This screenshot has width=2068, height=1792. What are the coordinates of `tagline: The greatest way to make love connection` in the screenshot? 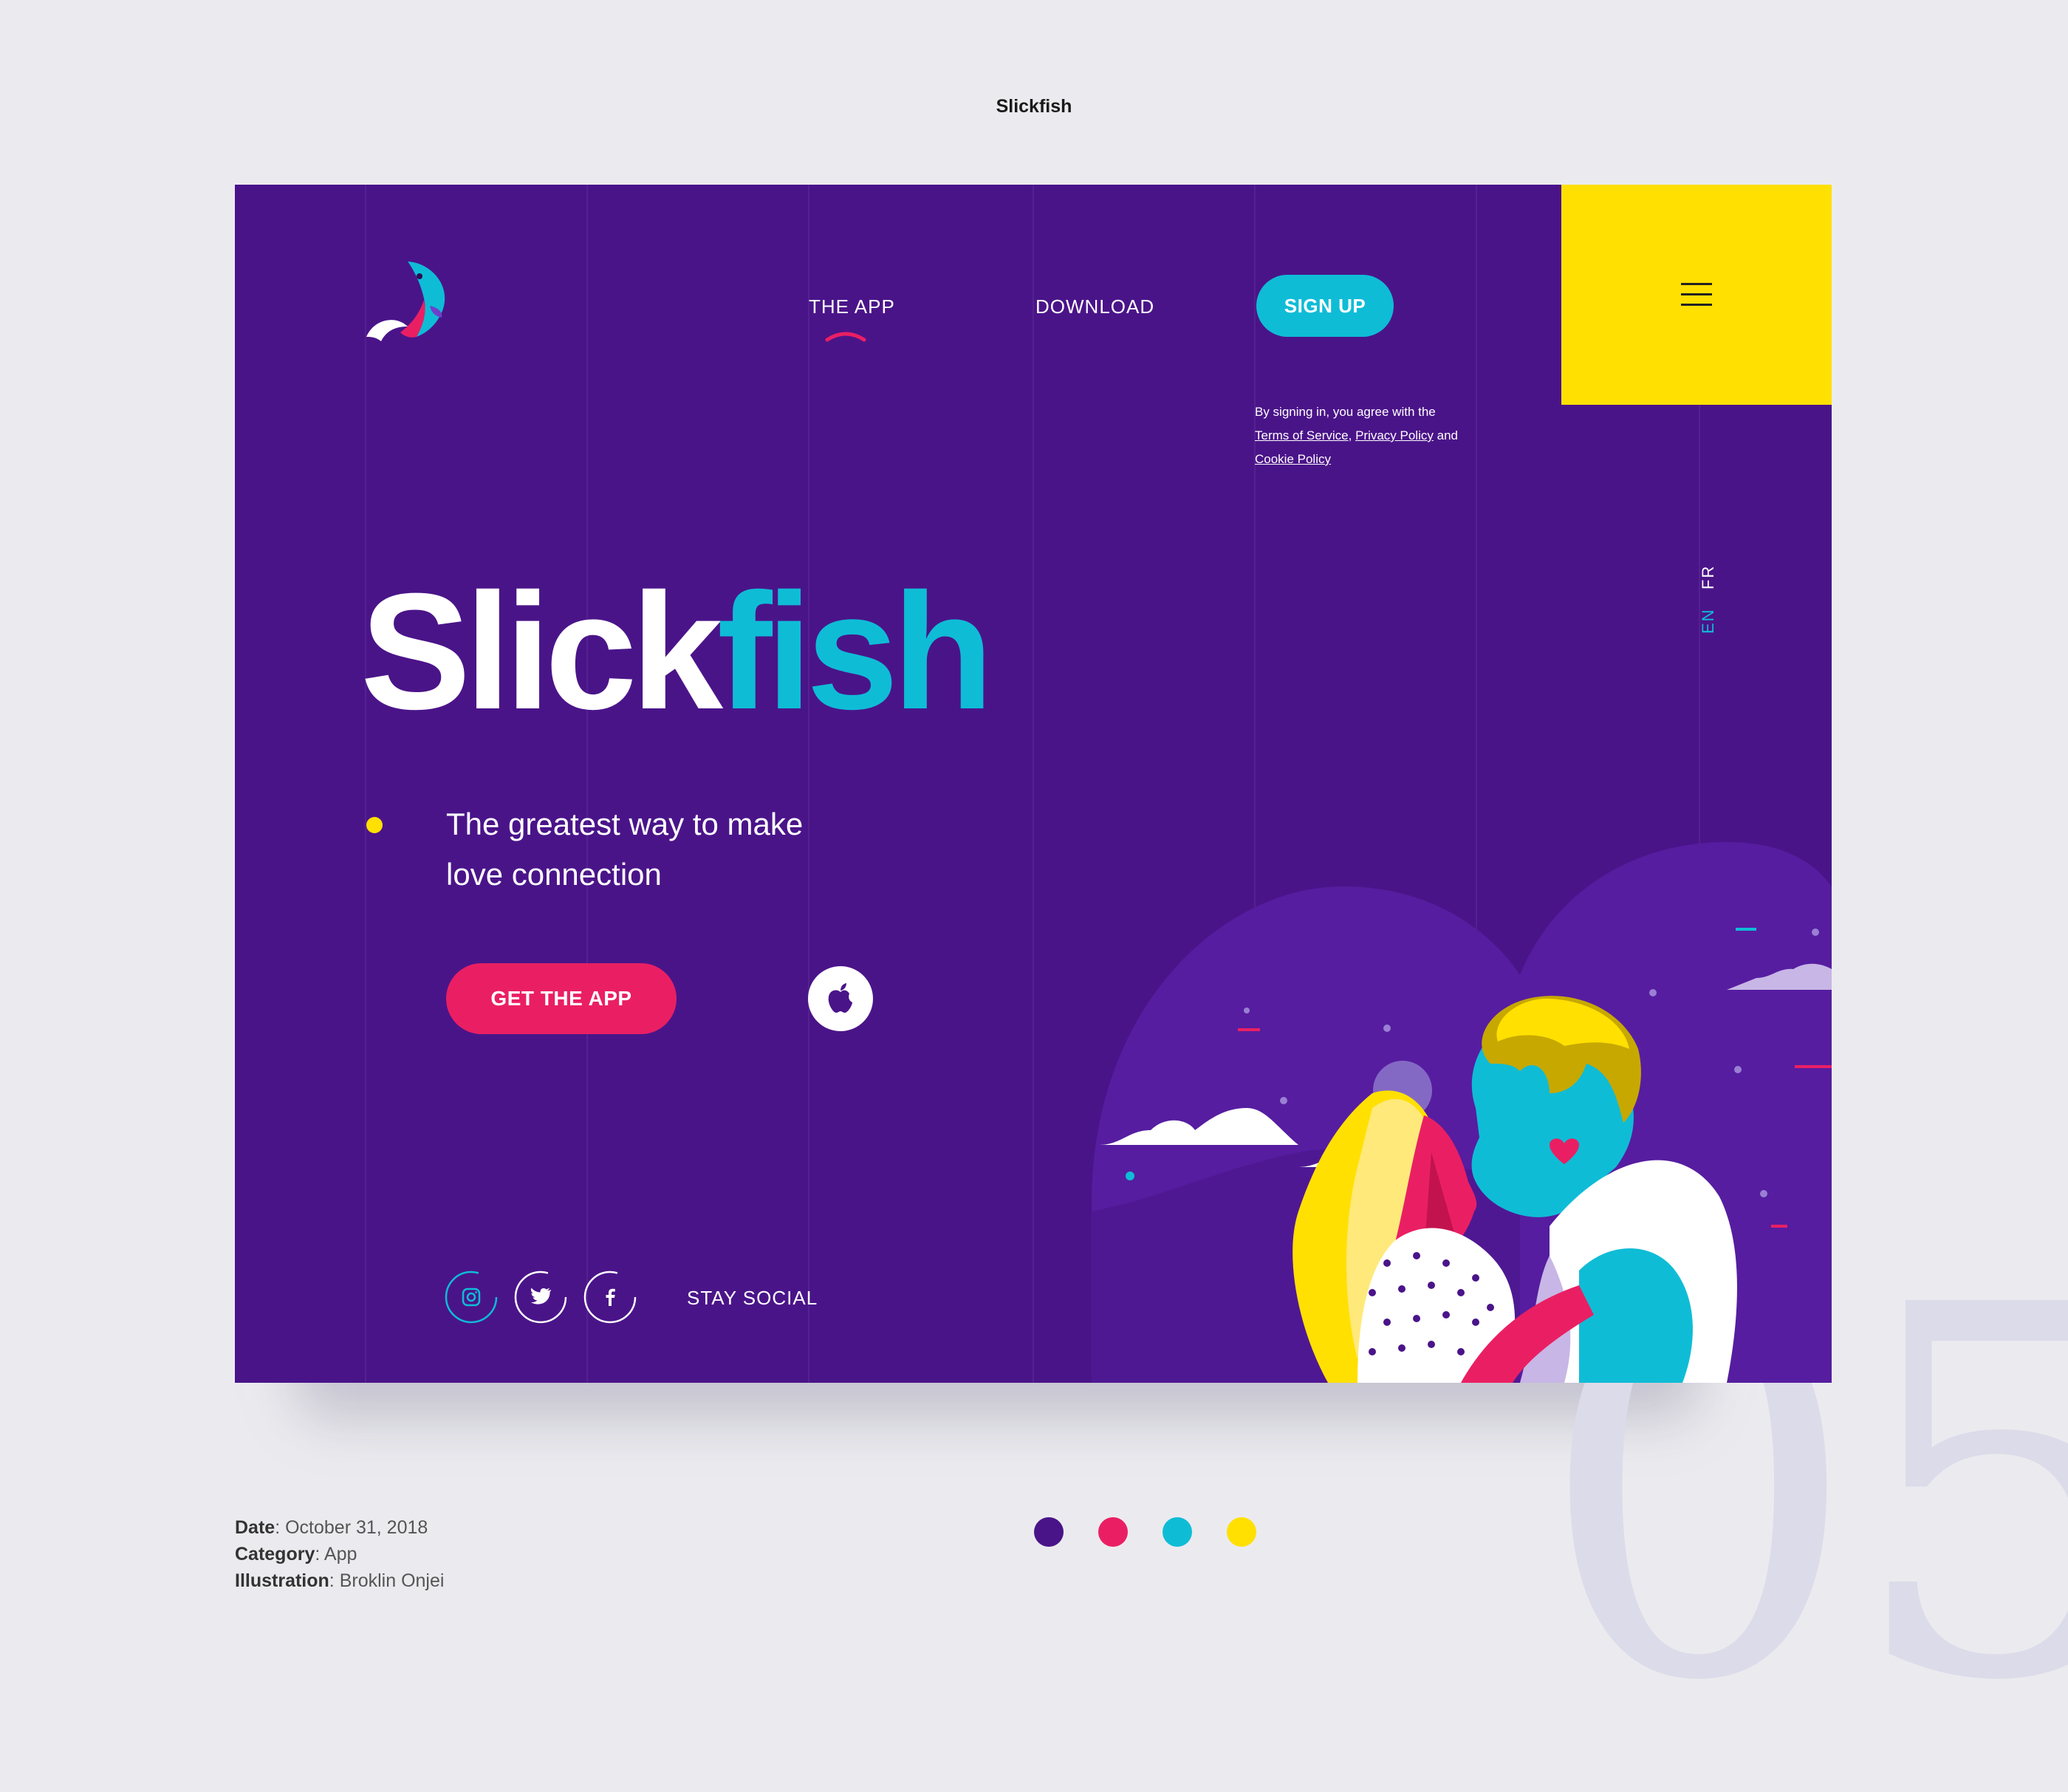 It's located at (667, 849).